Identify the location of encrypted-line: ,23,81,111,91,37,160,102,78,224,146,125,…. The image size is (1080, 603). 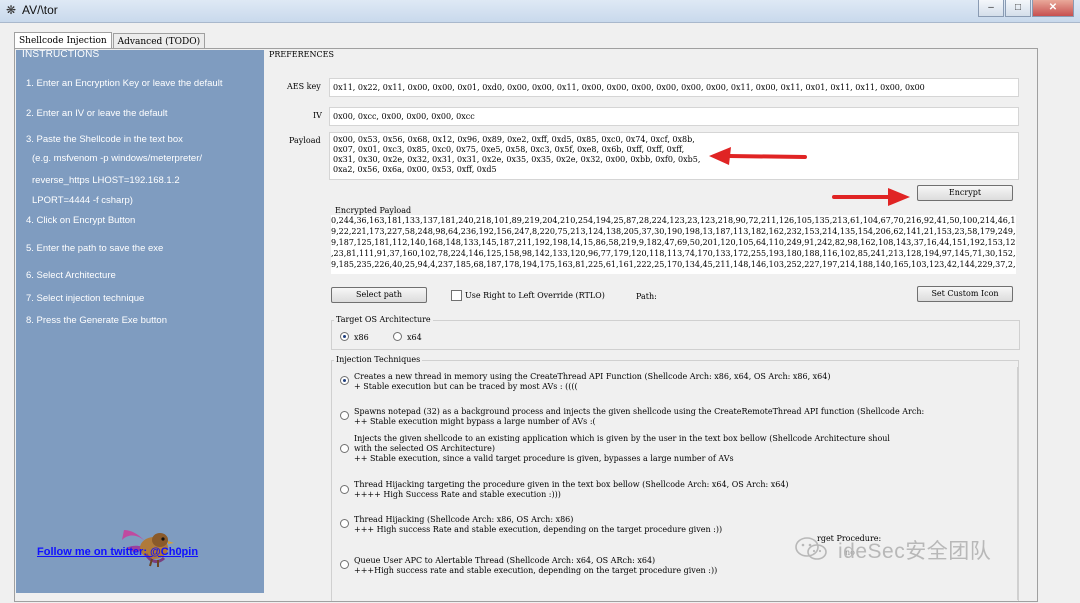
(673, 253).